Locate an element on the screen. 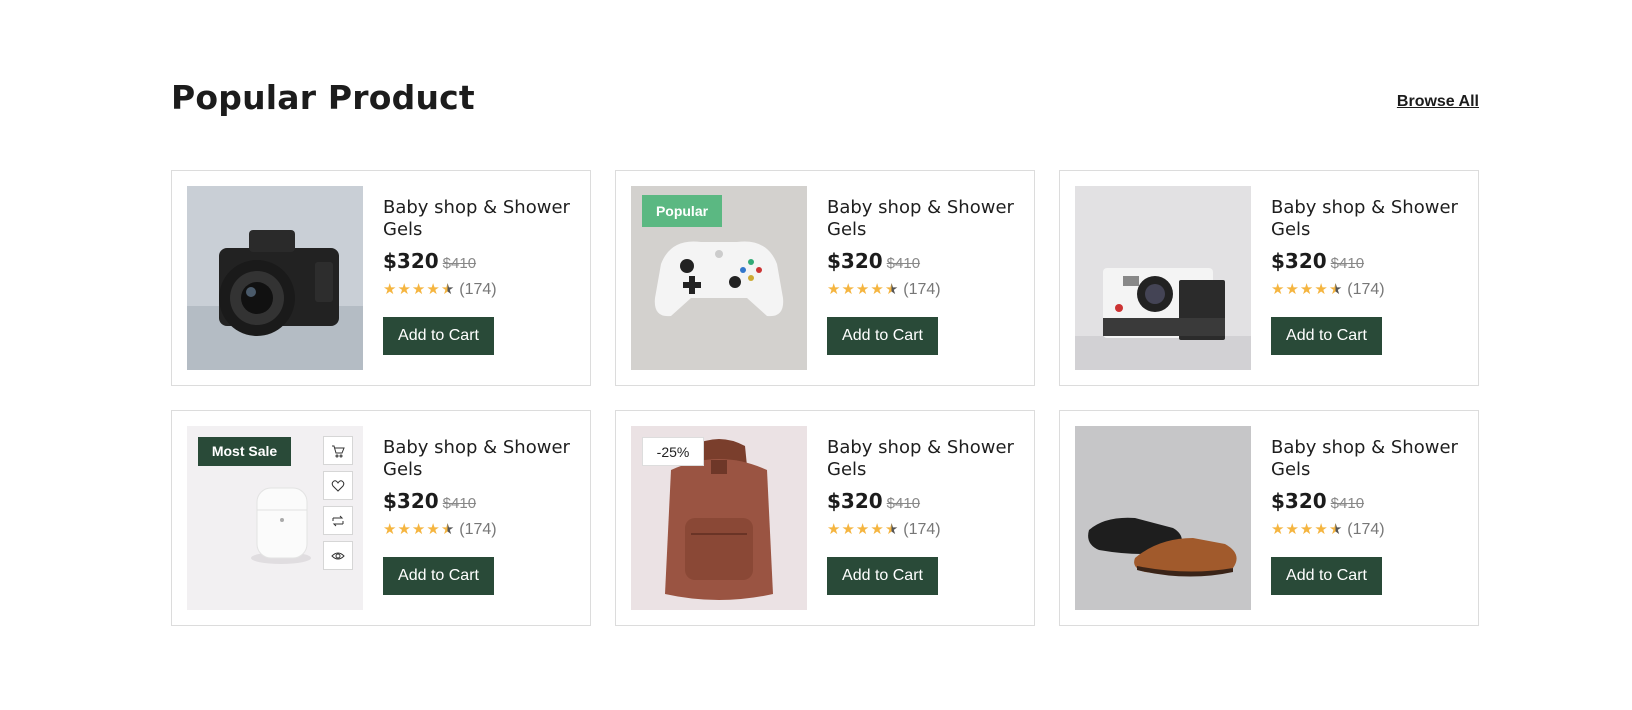 The image size is (1632, 710). browse-all-link: Browse All is located at coordinates (1438, 102).